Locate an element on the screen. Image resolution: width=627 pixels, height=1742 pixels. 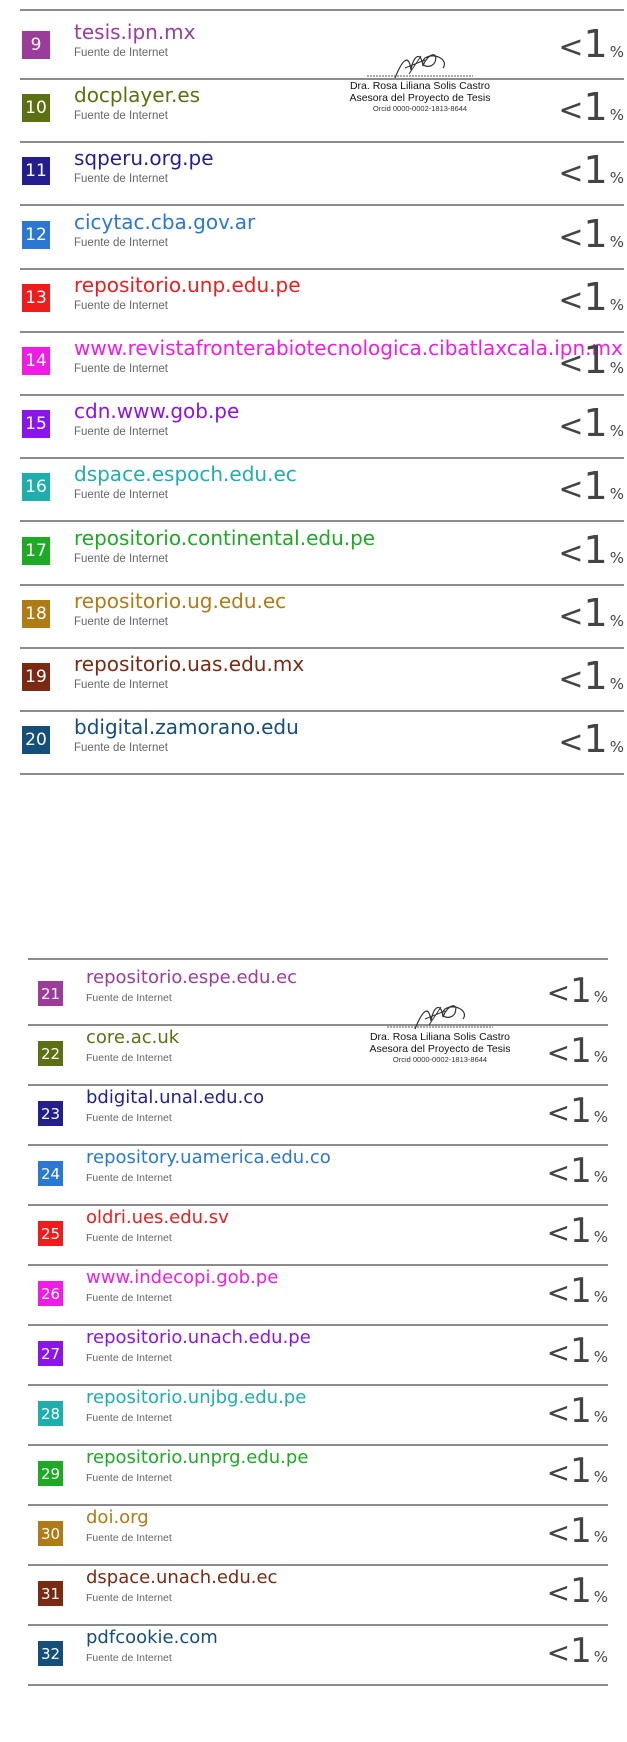
source-link: repositorio.uas.edu.mx is located at coordinates (189, 664).